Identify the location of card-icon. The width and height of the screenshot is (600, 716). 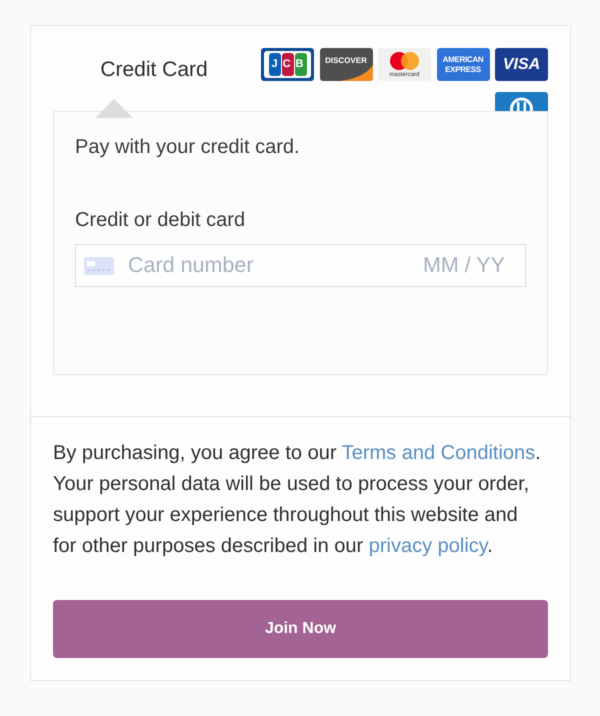
(99, 265).